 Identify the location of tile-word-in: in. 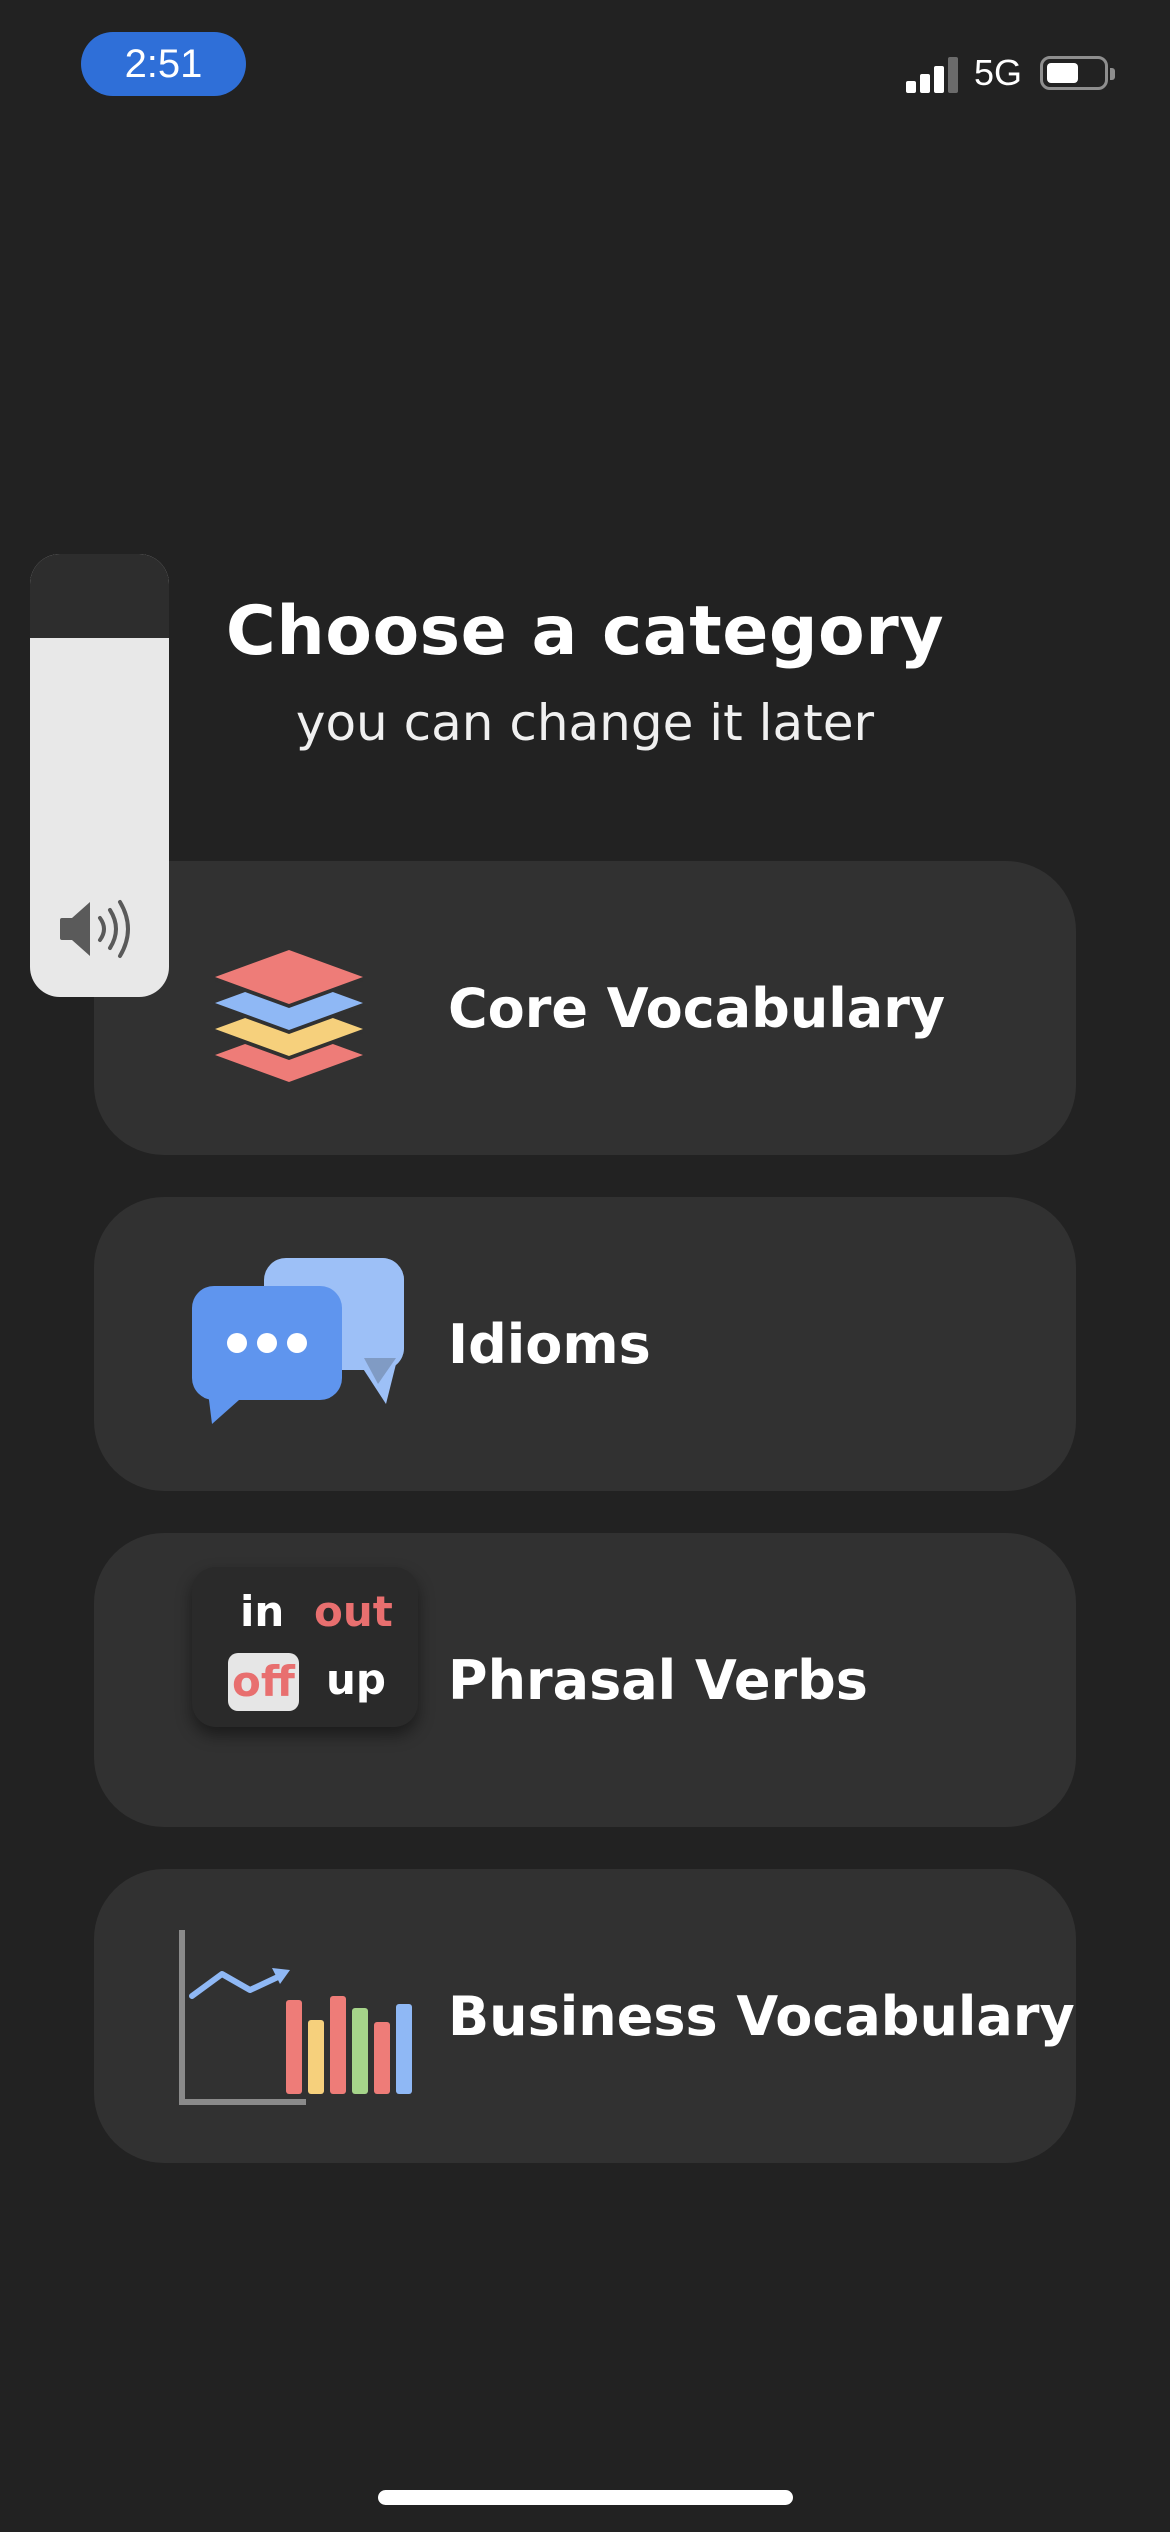
(262, 1611).